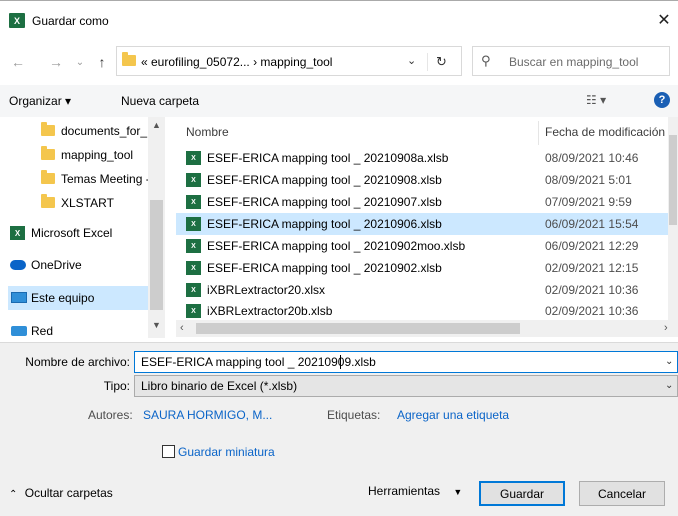  I want to click on file-date: 07/09/2021 9:59, so click(588, 202).